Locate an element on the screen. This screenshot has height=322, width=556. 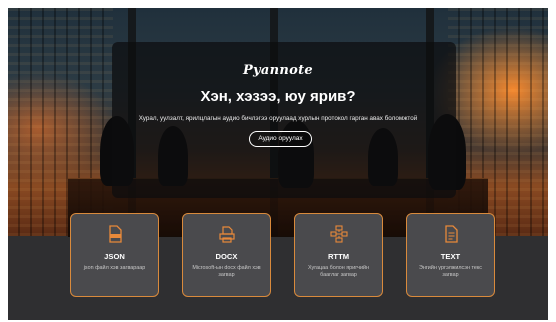
format-label: JSON is located at coordinates (114, 256).